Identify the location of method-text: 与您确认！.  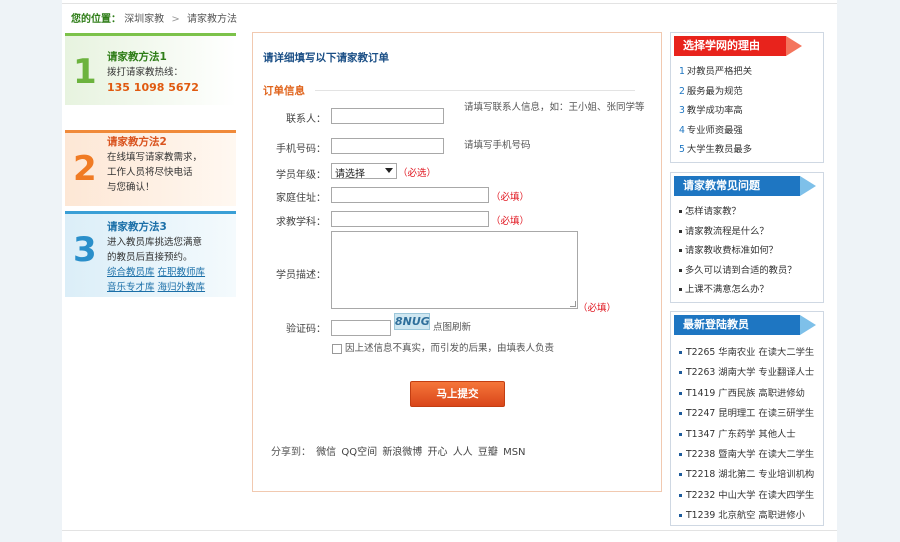
(131, 187).